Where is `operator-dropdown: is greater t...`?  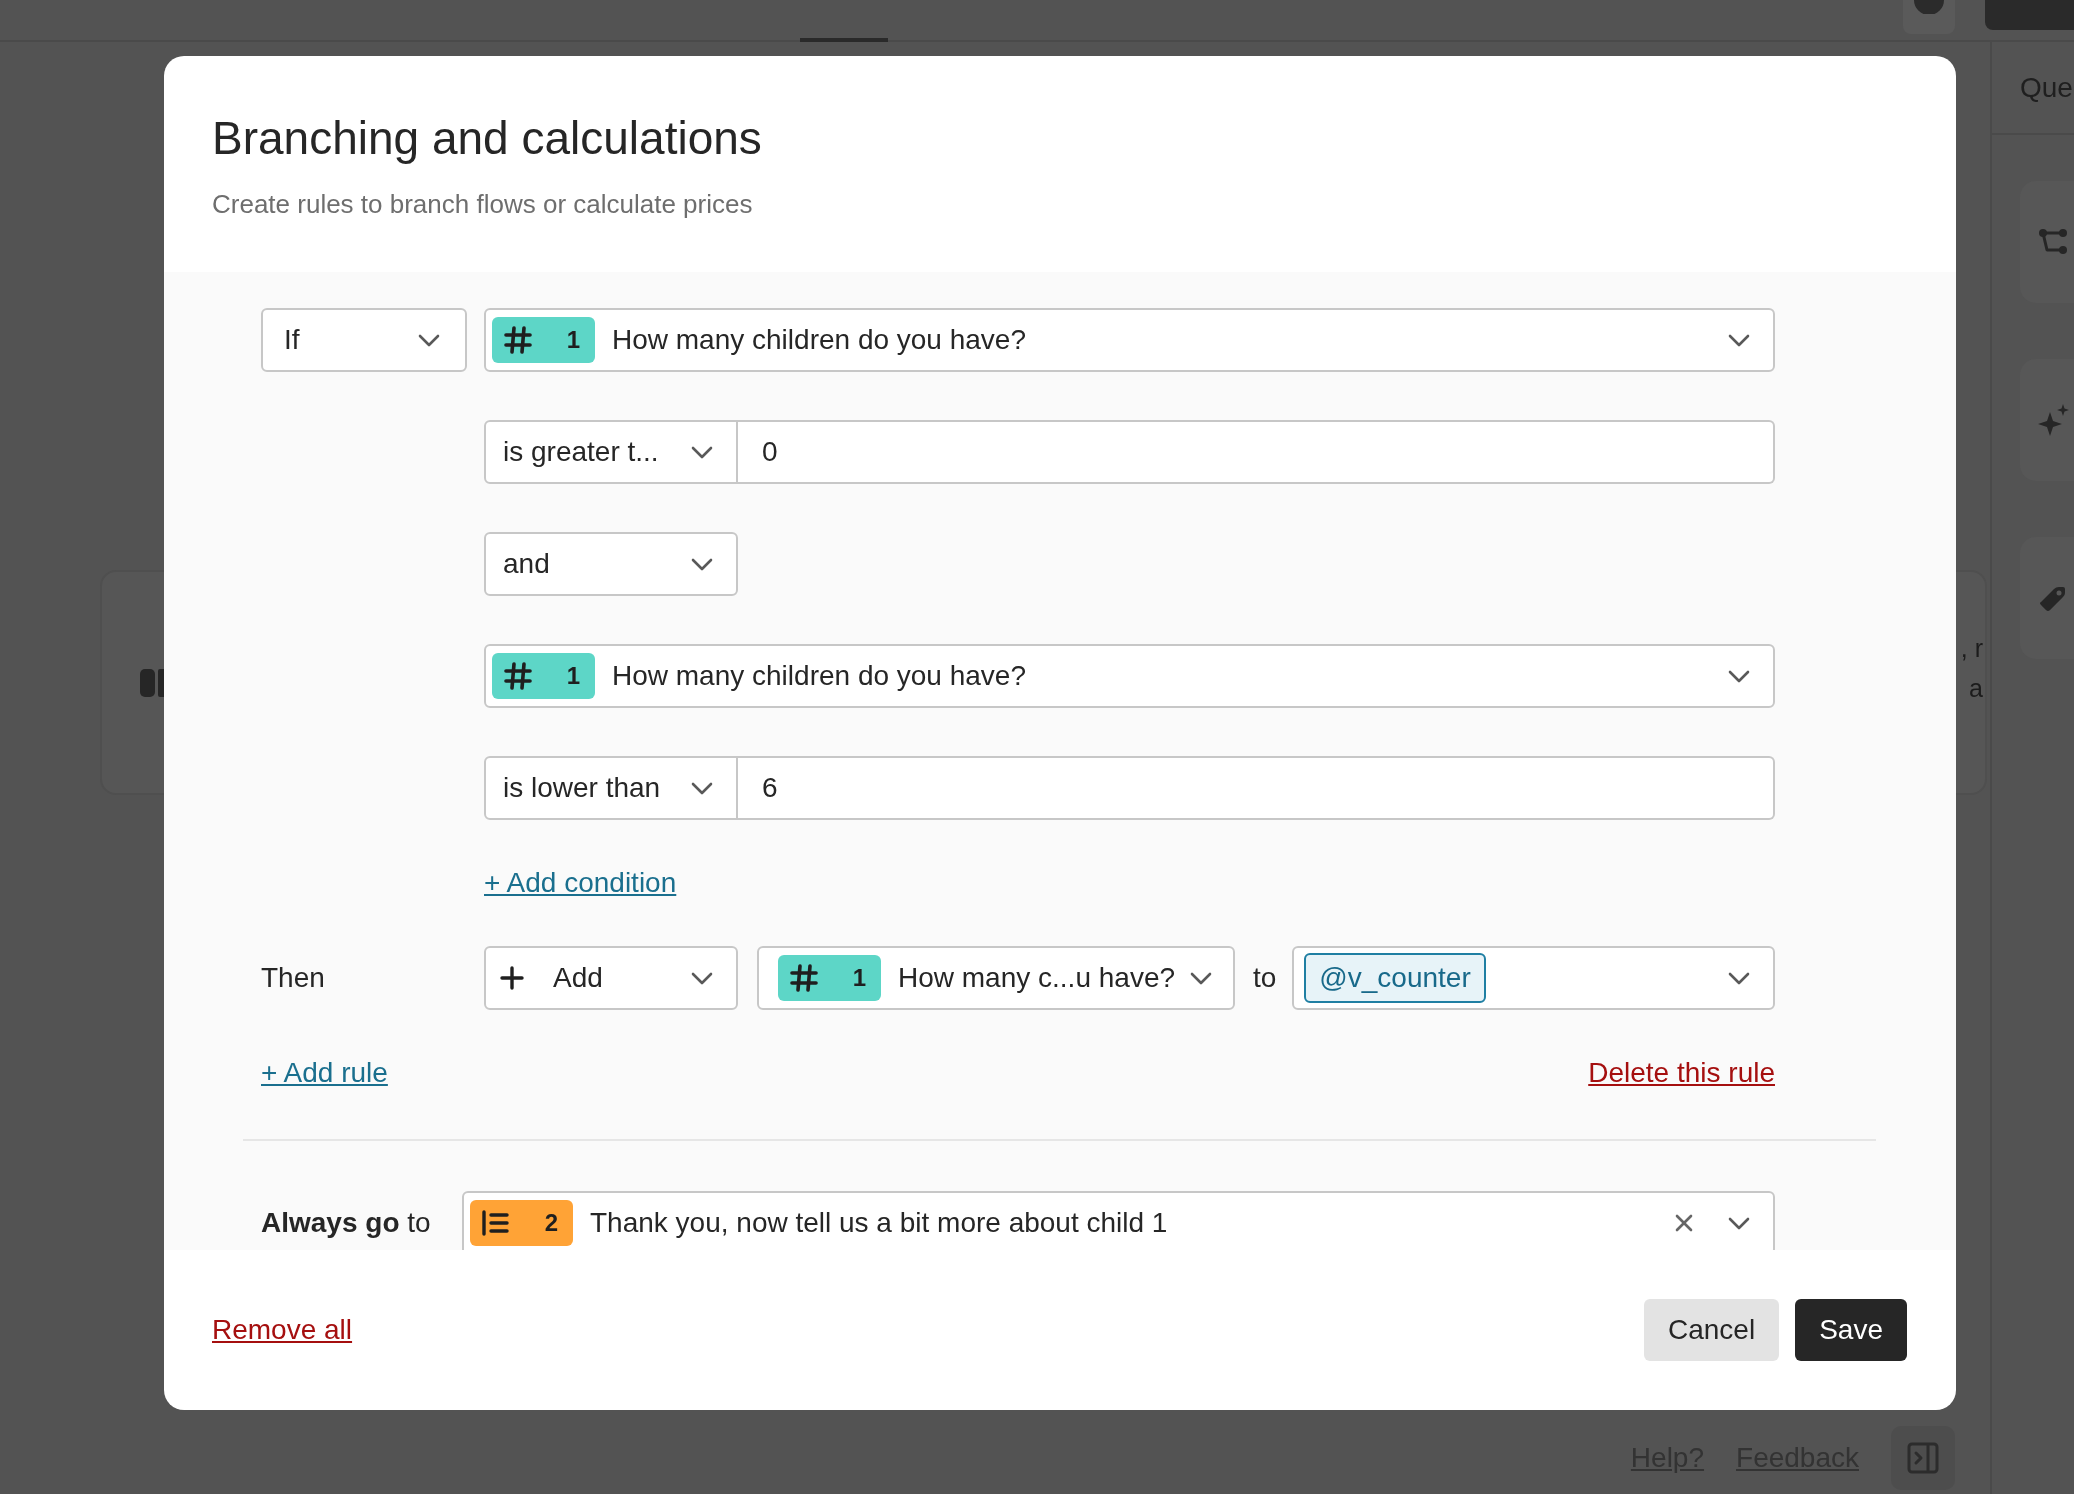 operator-dropdown: is greater t... is located at coordinates (611, 452).